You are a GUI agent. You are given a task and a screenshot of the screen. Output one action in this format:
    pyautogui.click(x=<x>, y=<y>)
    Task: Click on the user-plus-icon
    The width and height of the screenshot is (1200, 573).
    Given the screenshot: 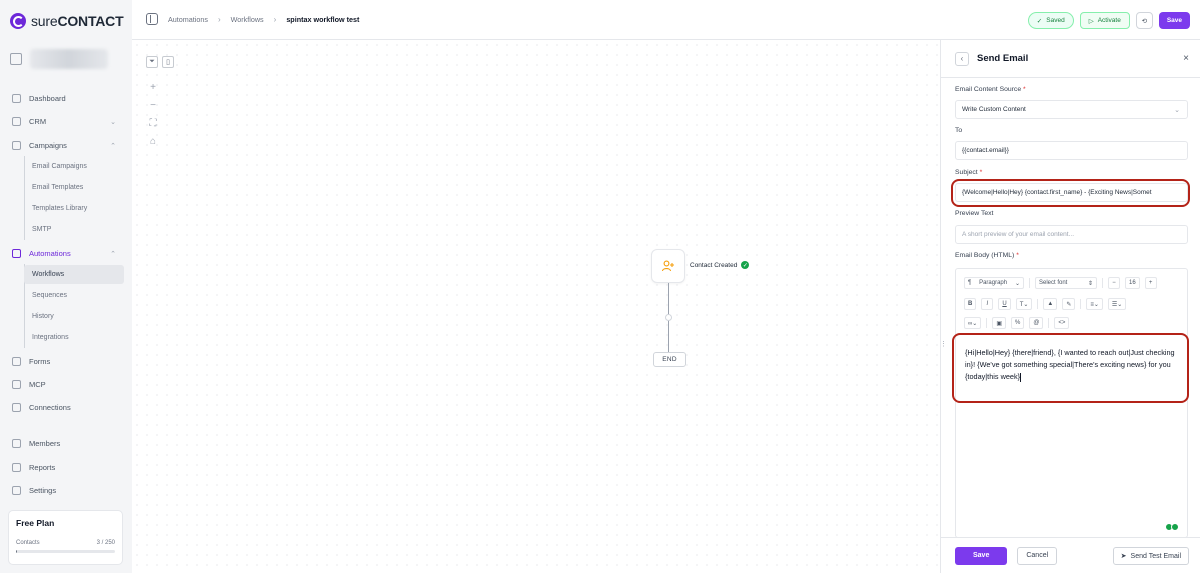 What is the action you would take?
    pyautogui.click(x=667, y=266)
    